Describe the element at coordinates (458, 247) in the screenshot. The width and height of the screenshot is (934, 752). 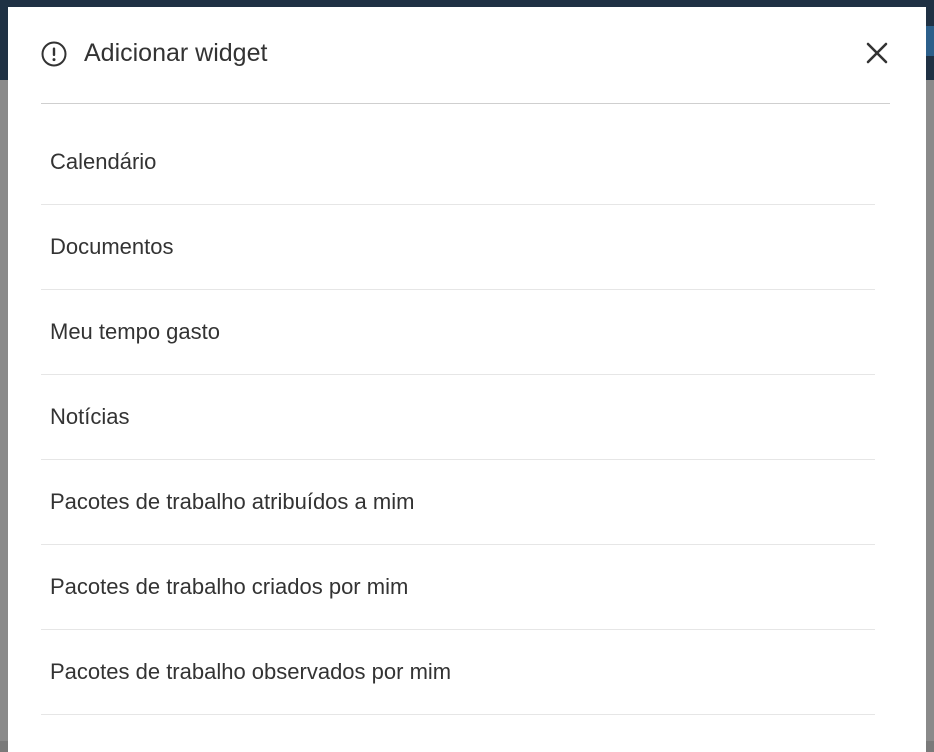
I see `widget-item-documentos: Documentos` at that location.